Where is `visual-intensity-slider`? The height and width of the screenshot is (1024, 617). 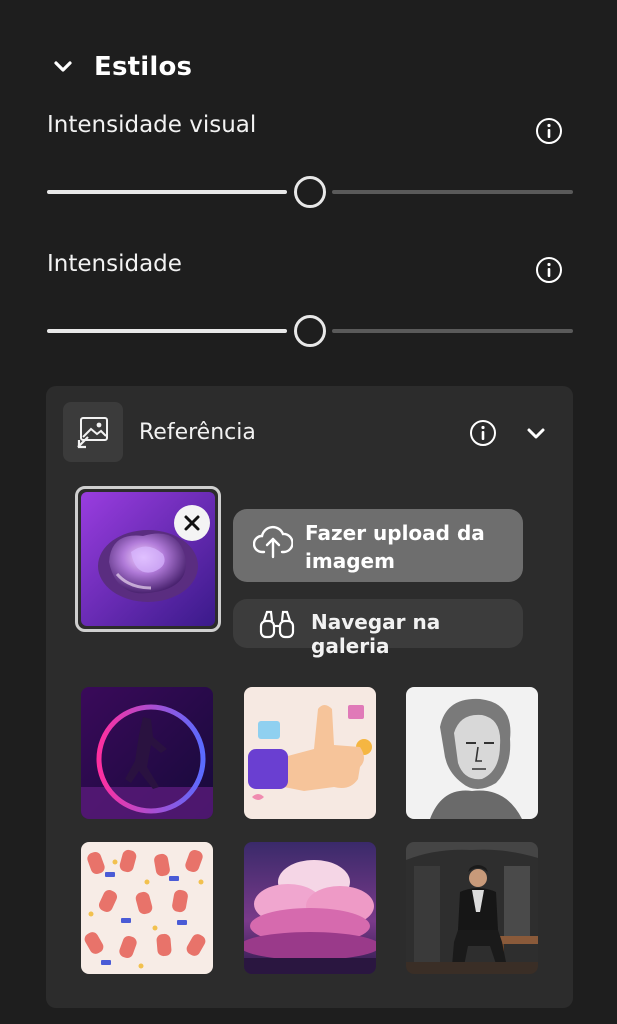 visual-intensity-slider is located at coordinates (310, 192).